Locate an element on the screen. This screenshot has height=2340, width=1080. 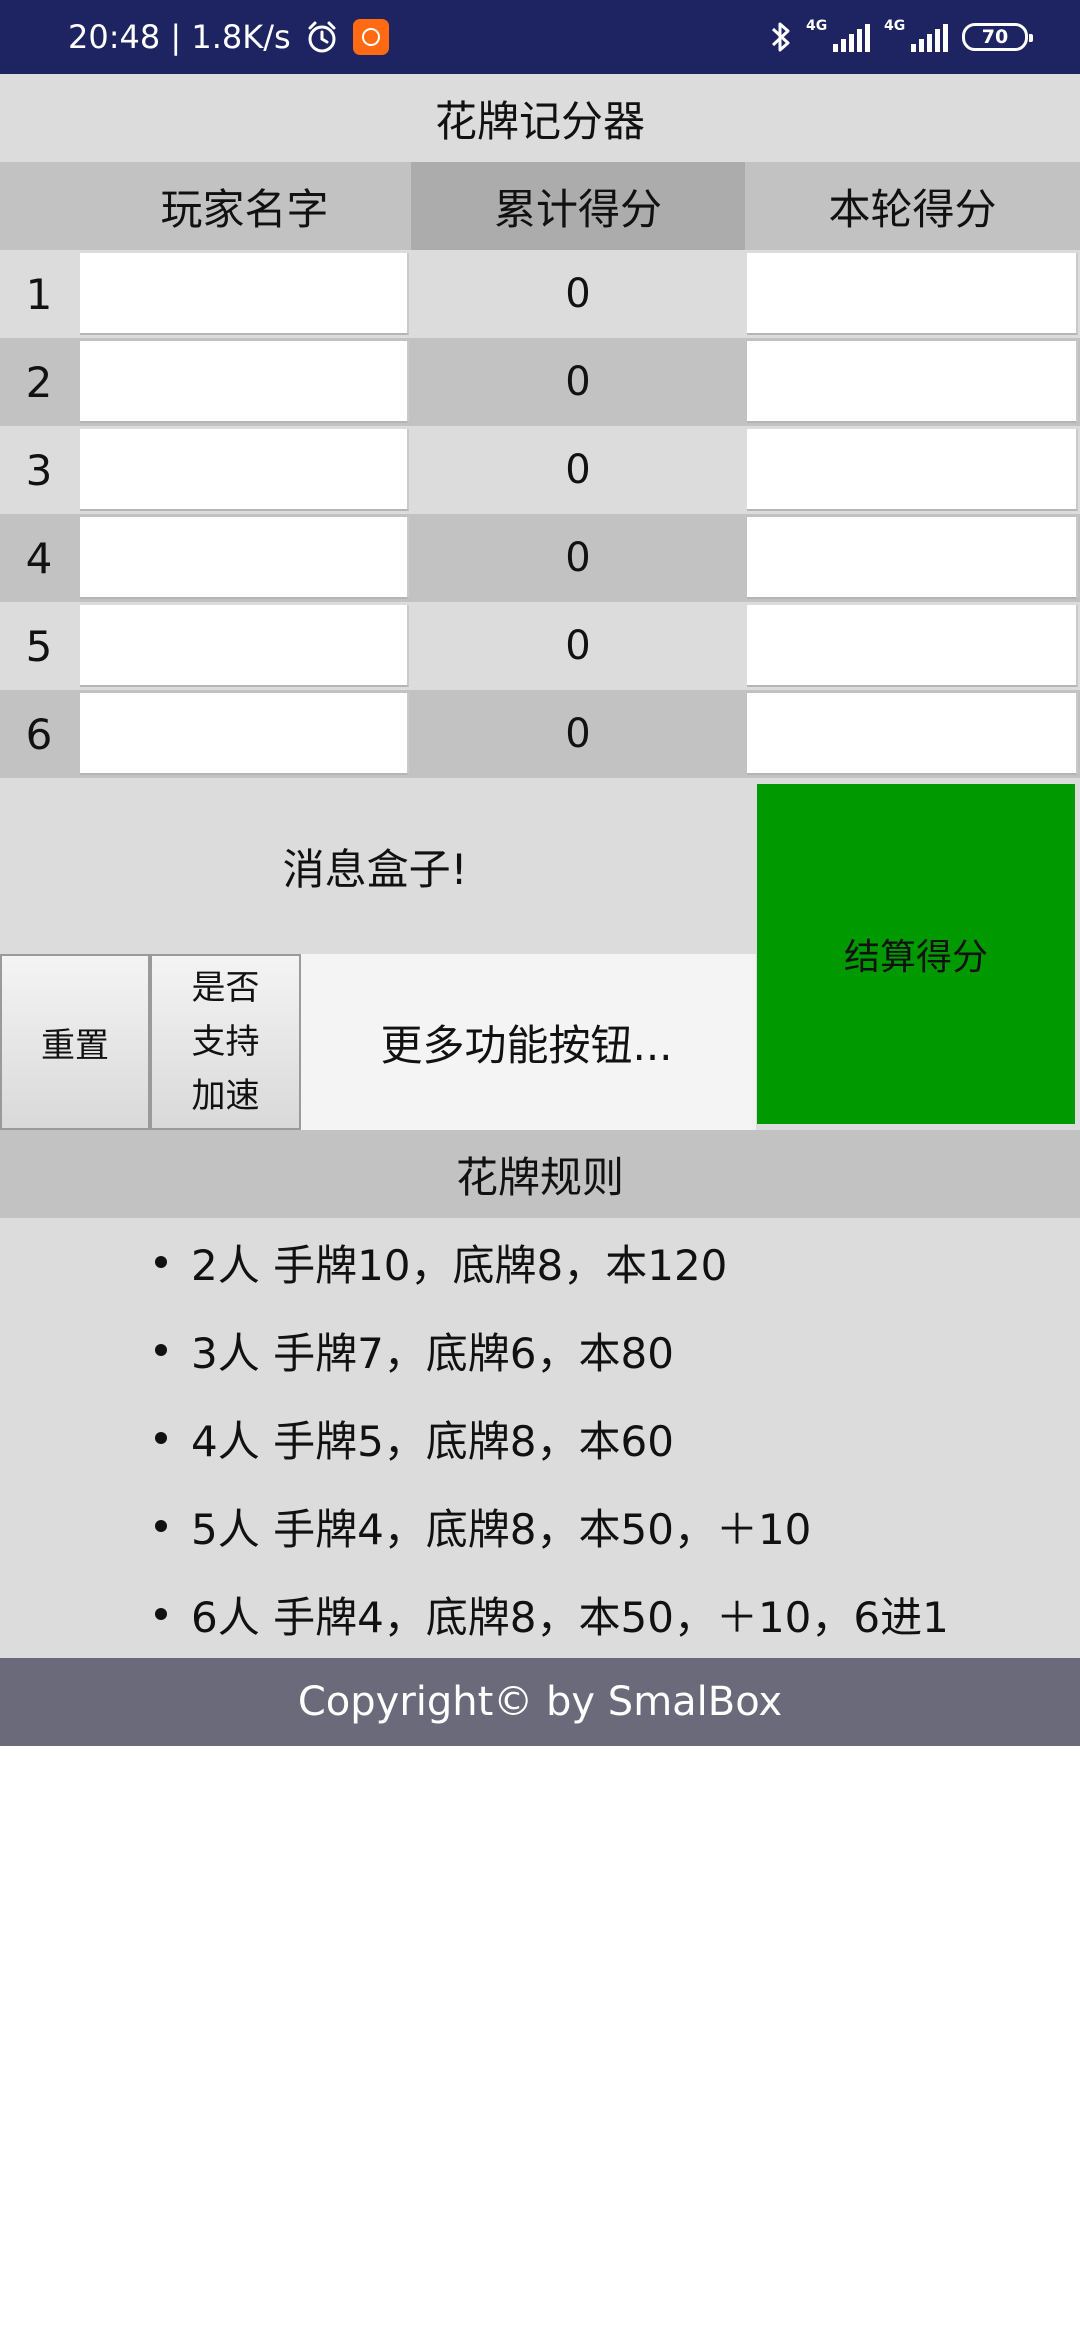
rule-text: 3人 手牌7，底牌6，本80 is located at coordinates (432, 1353).